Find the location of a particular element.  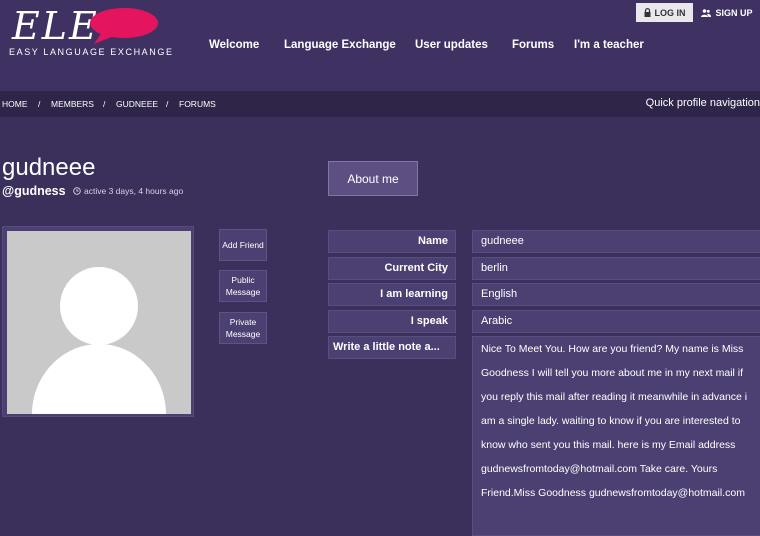

about-me-button: About me is located at coordinates (373, 178).